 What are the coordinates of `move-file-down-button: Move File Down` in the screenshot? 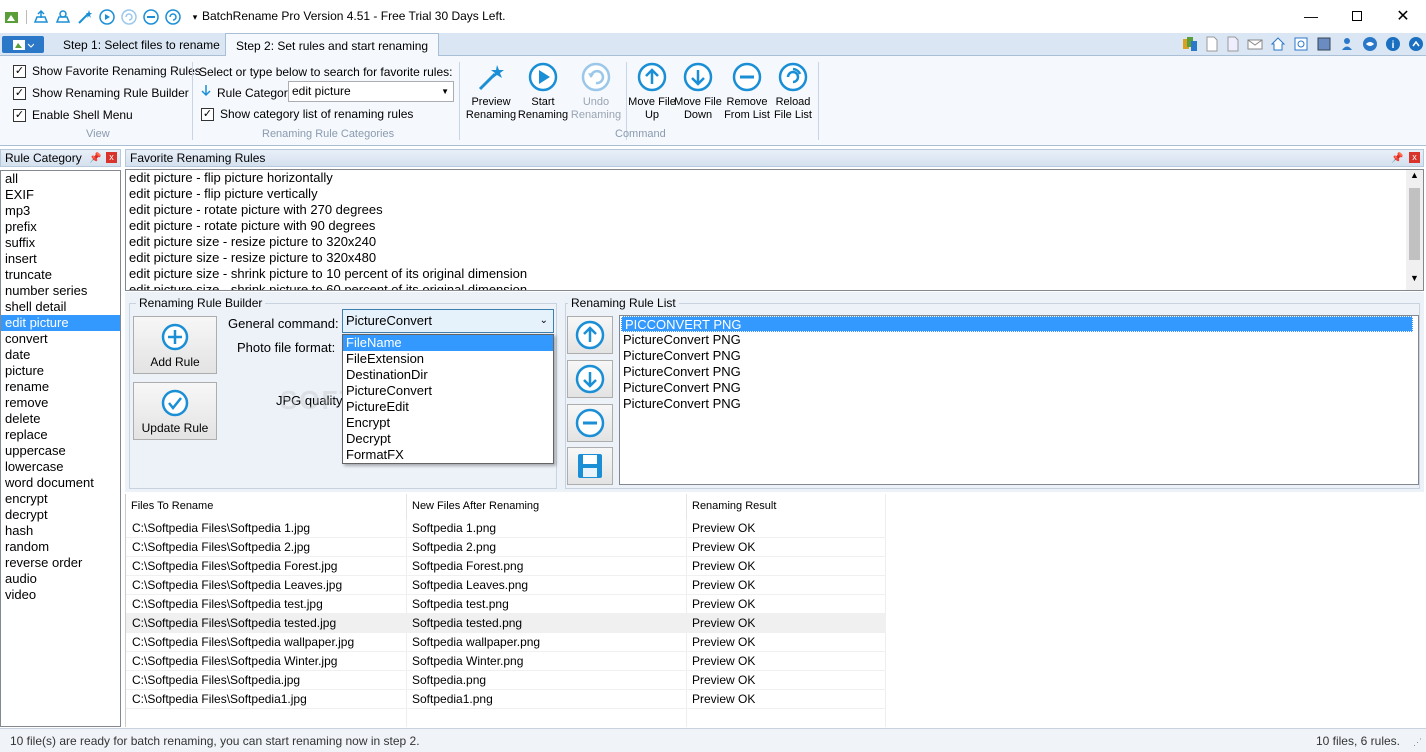 It's located at (698, 92).